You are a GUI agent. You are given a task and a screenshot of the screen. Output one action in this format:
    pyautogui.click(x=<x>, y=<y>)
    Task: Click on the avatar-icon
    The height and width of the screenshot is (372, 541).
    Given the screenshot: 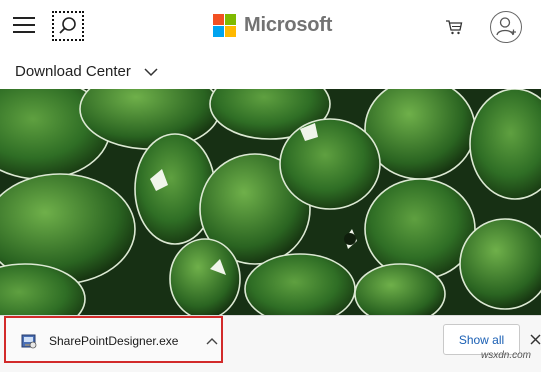 What is the action you would take?
    pyautogui.click(x=506, y=26)
    